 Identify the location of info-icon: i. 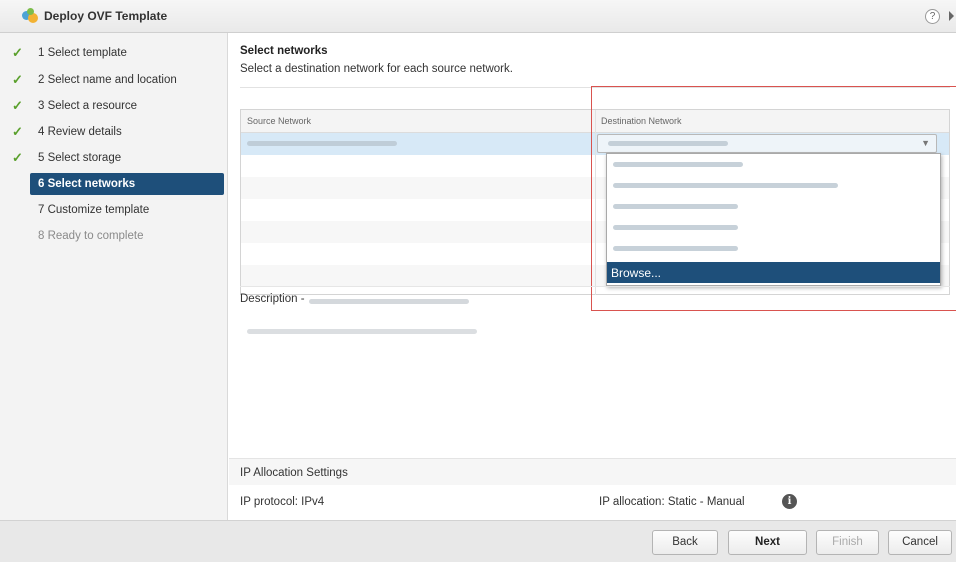
(789, 501).